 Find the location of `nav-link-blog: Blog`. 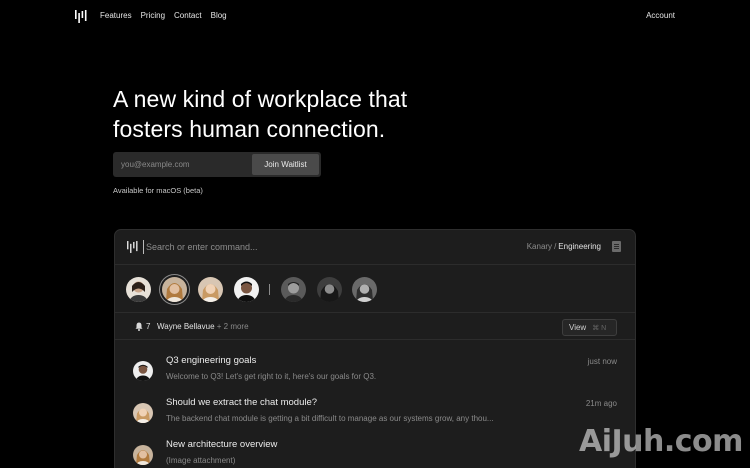

nav-link-blog: Blog is located at coordinates (219, 15).